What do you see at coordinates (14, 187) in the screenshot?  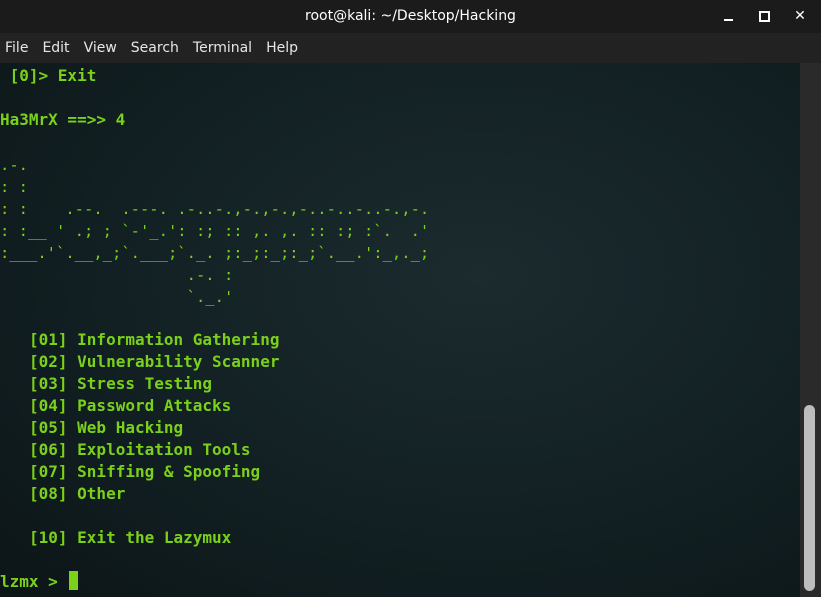 I see `ascii-art-line: : :` at bounding box center [14, 187].